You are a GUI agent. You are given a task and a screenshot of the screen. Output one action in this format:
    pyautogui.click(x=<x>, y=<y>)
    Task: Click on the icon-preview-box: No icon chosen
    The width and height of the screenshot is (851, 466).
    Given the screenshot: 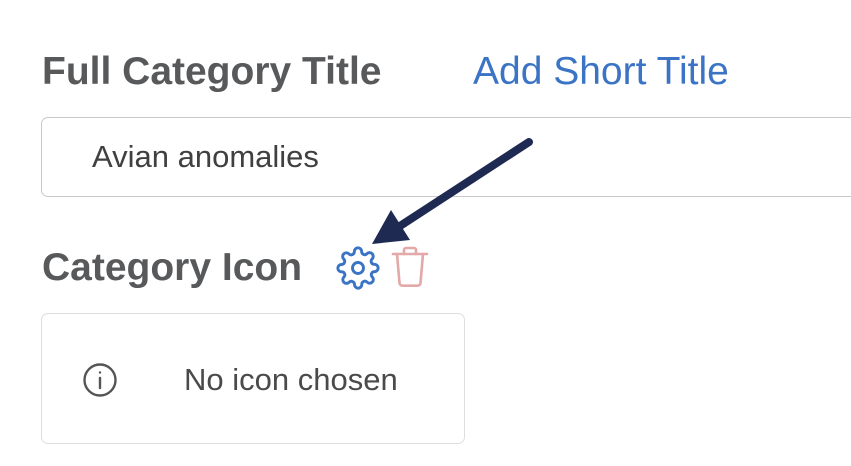 What is the action you would take?
    pyautogui.click(x=253, y=378)
    